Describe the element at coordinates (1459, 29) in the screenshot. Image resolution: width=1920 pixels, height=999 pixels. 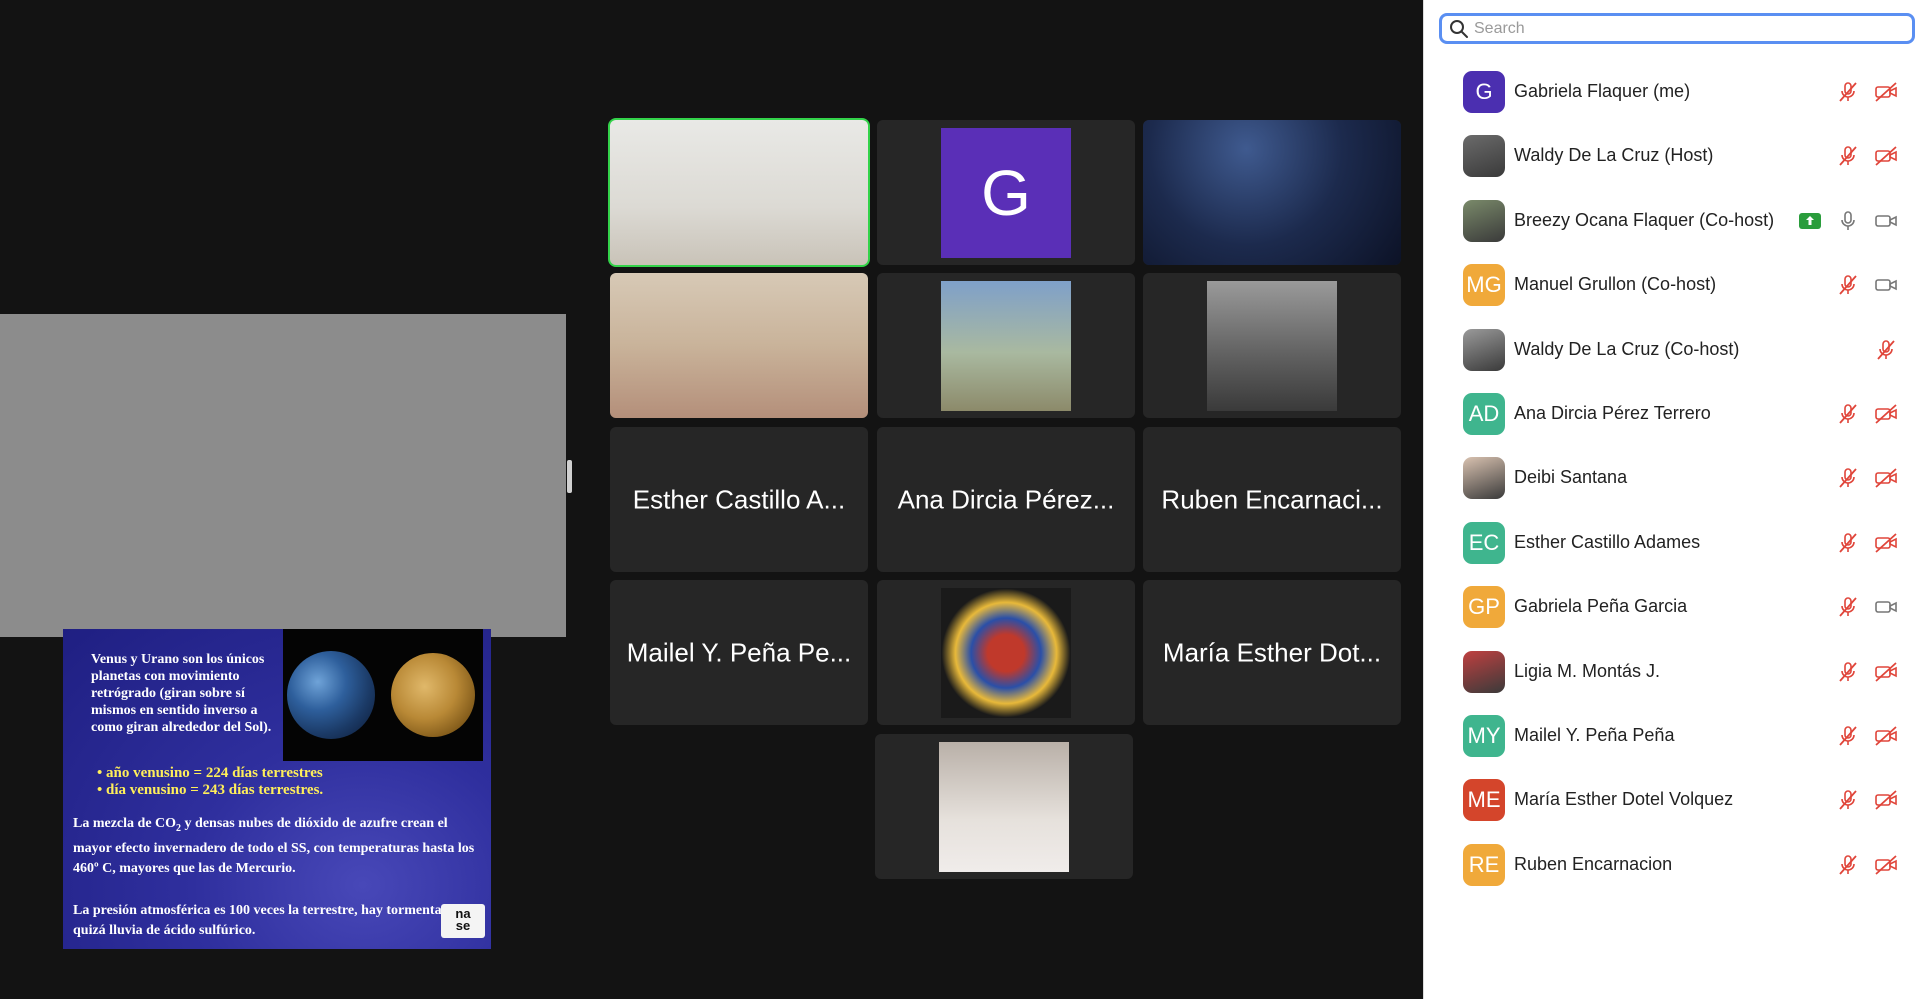
I see `search-icon` at that location.